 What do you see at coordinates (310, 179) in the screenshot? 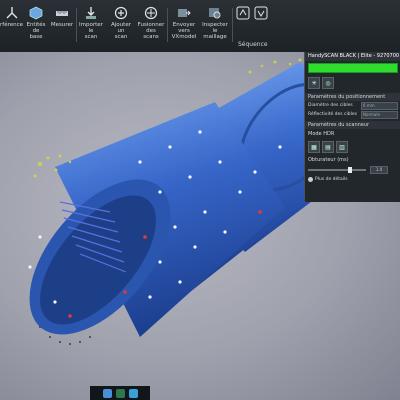
I see `plus-icon` at bounding box center [310, 179].